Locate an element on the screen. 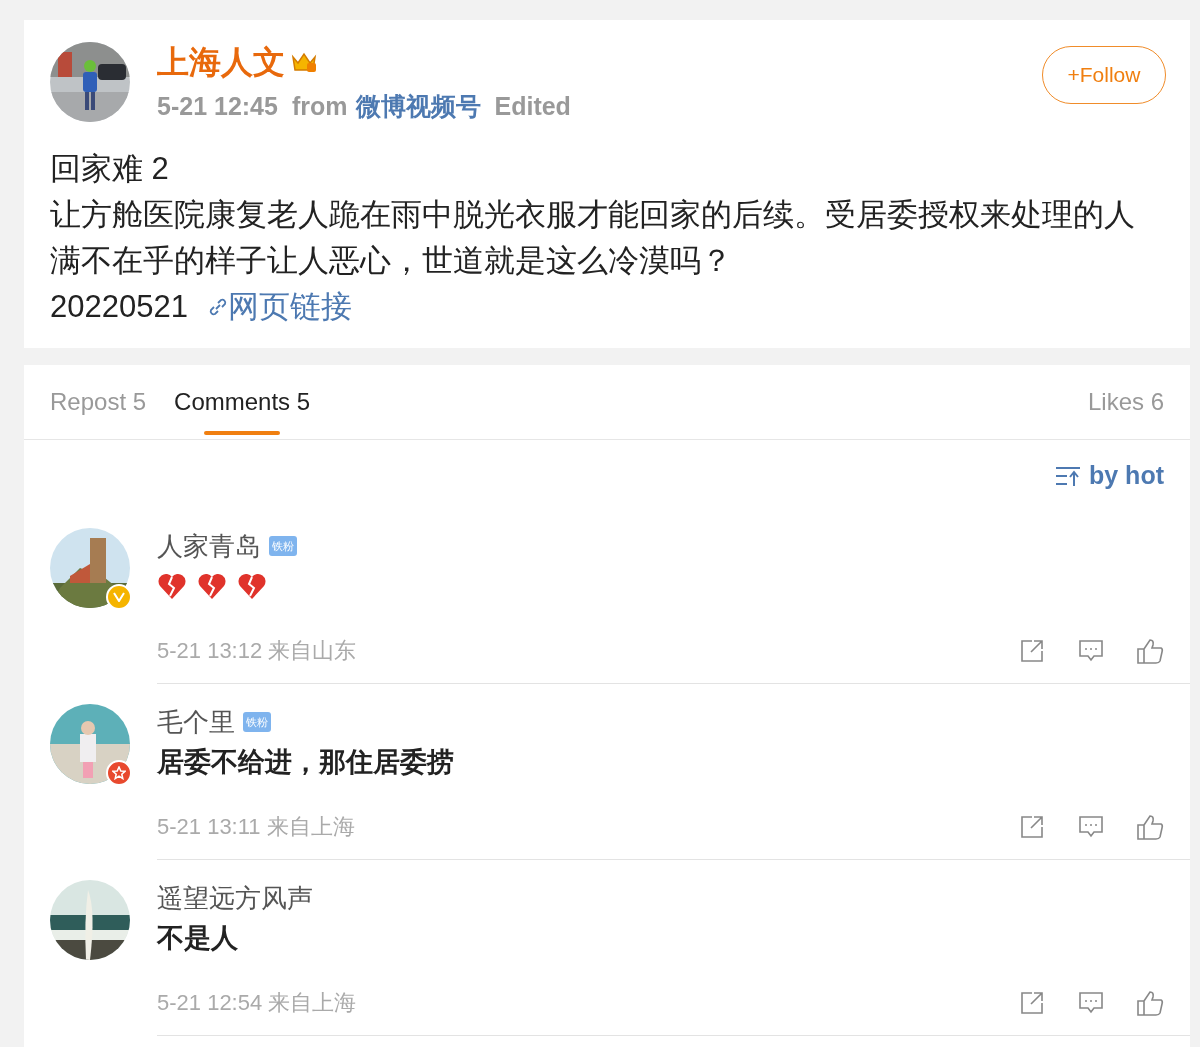 The height and width of the screenshot is (1047, 1200). comment-time: 5-21 13:12 来自山东 is located at coordinates (257, 651).